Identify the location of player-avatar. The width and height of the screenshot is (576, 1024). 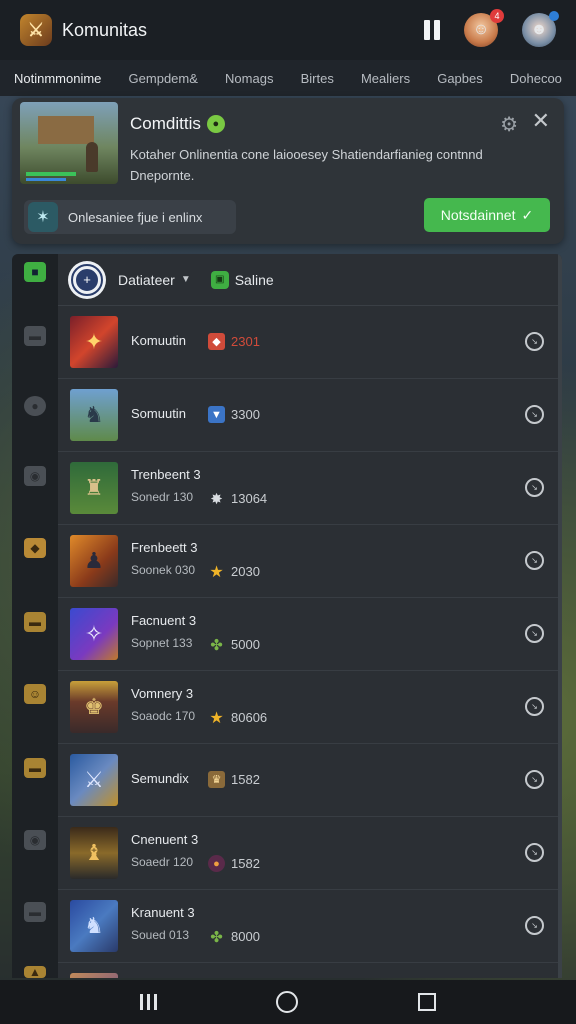
(94, 975).